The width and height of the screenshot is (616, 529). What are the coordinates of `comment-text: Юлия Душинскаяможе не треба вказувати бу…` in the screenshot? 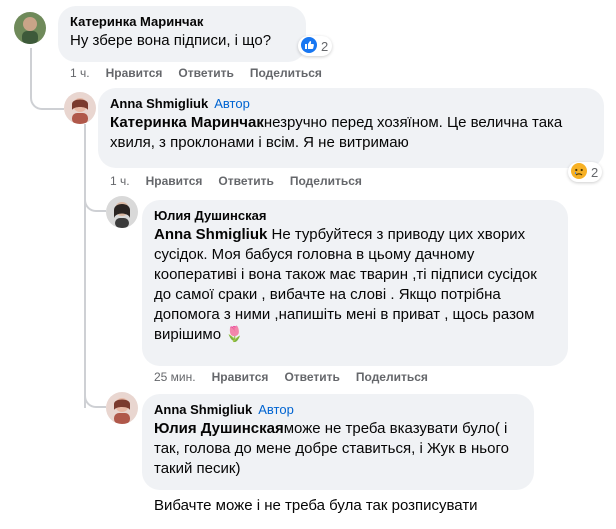 It's located at (331, 448).